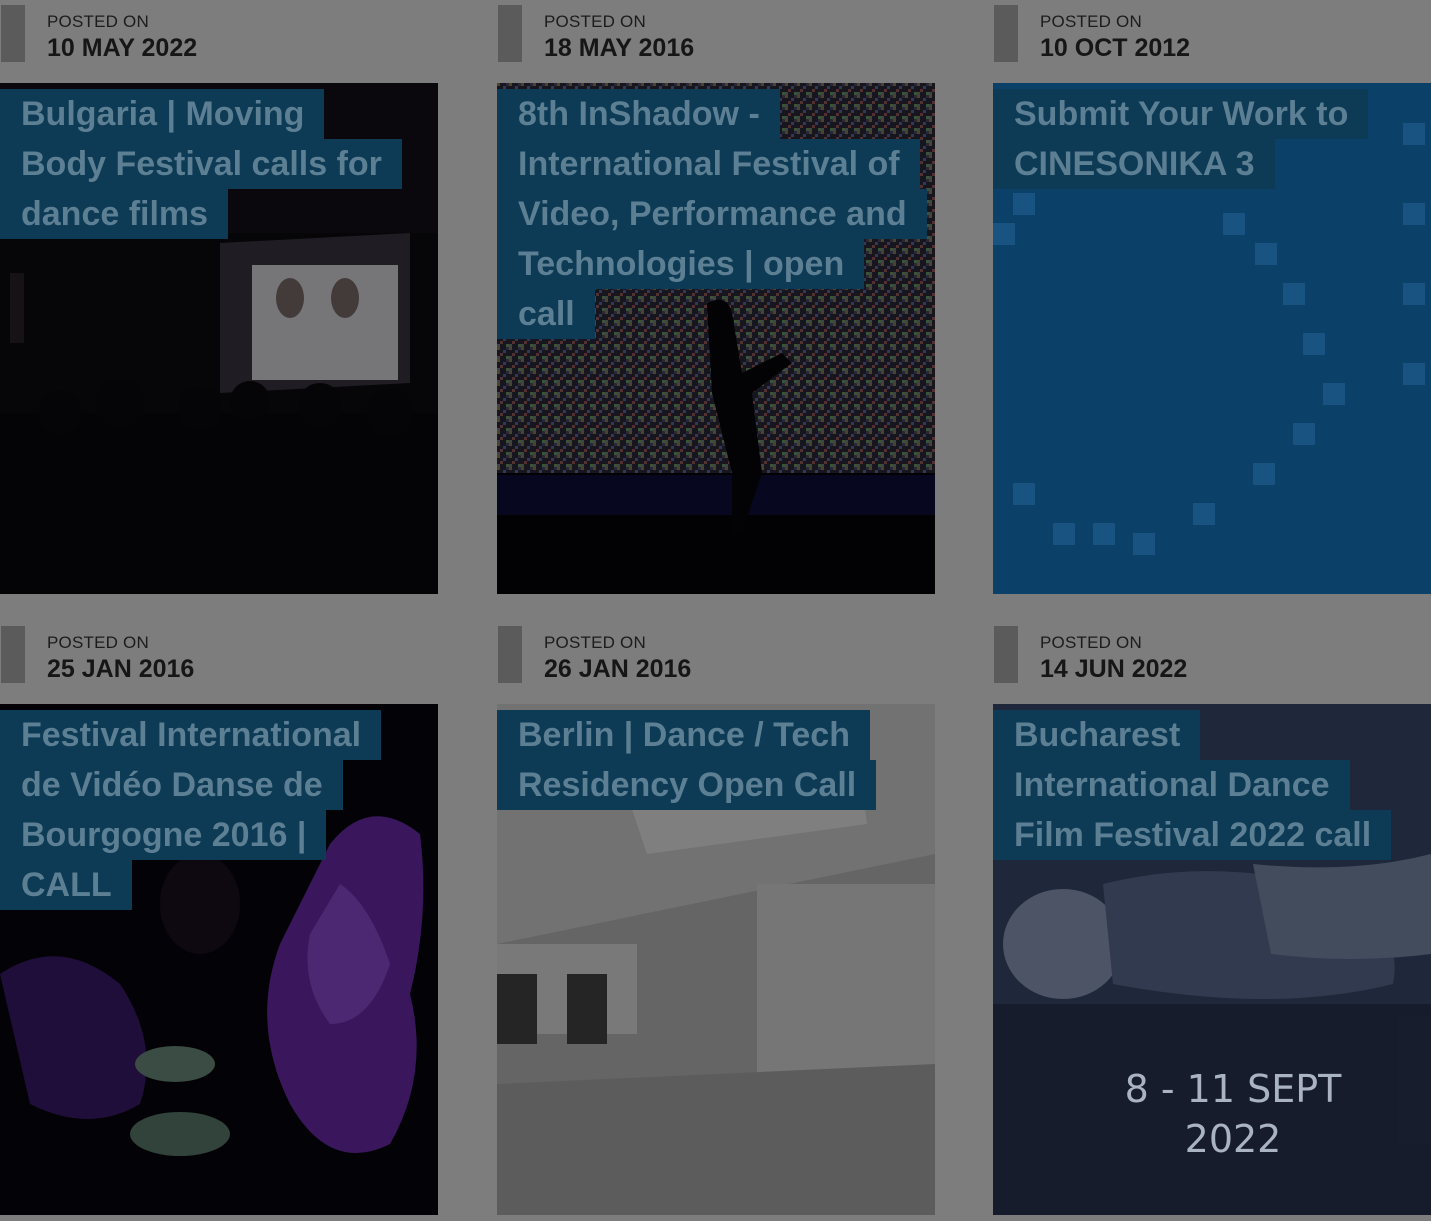  What do you see at coordinates (1233, 1114) in the screenshot?
I see `thumbnail-caption: 8 - 11 SEPT 2022` at bounding box center [1233, 1114].